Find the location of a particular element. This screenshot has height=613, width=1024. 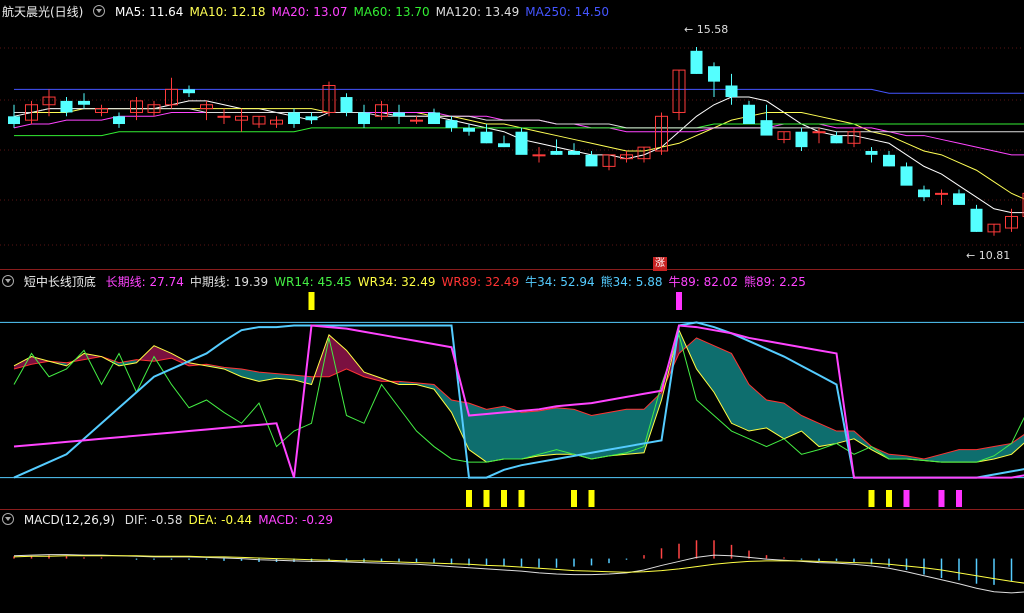

macd-title: MACD(12,26,9) is located at coordinates (69, 520).